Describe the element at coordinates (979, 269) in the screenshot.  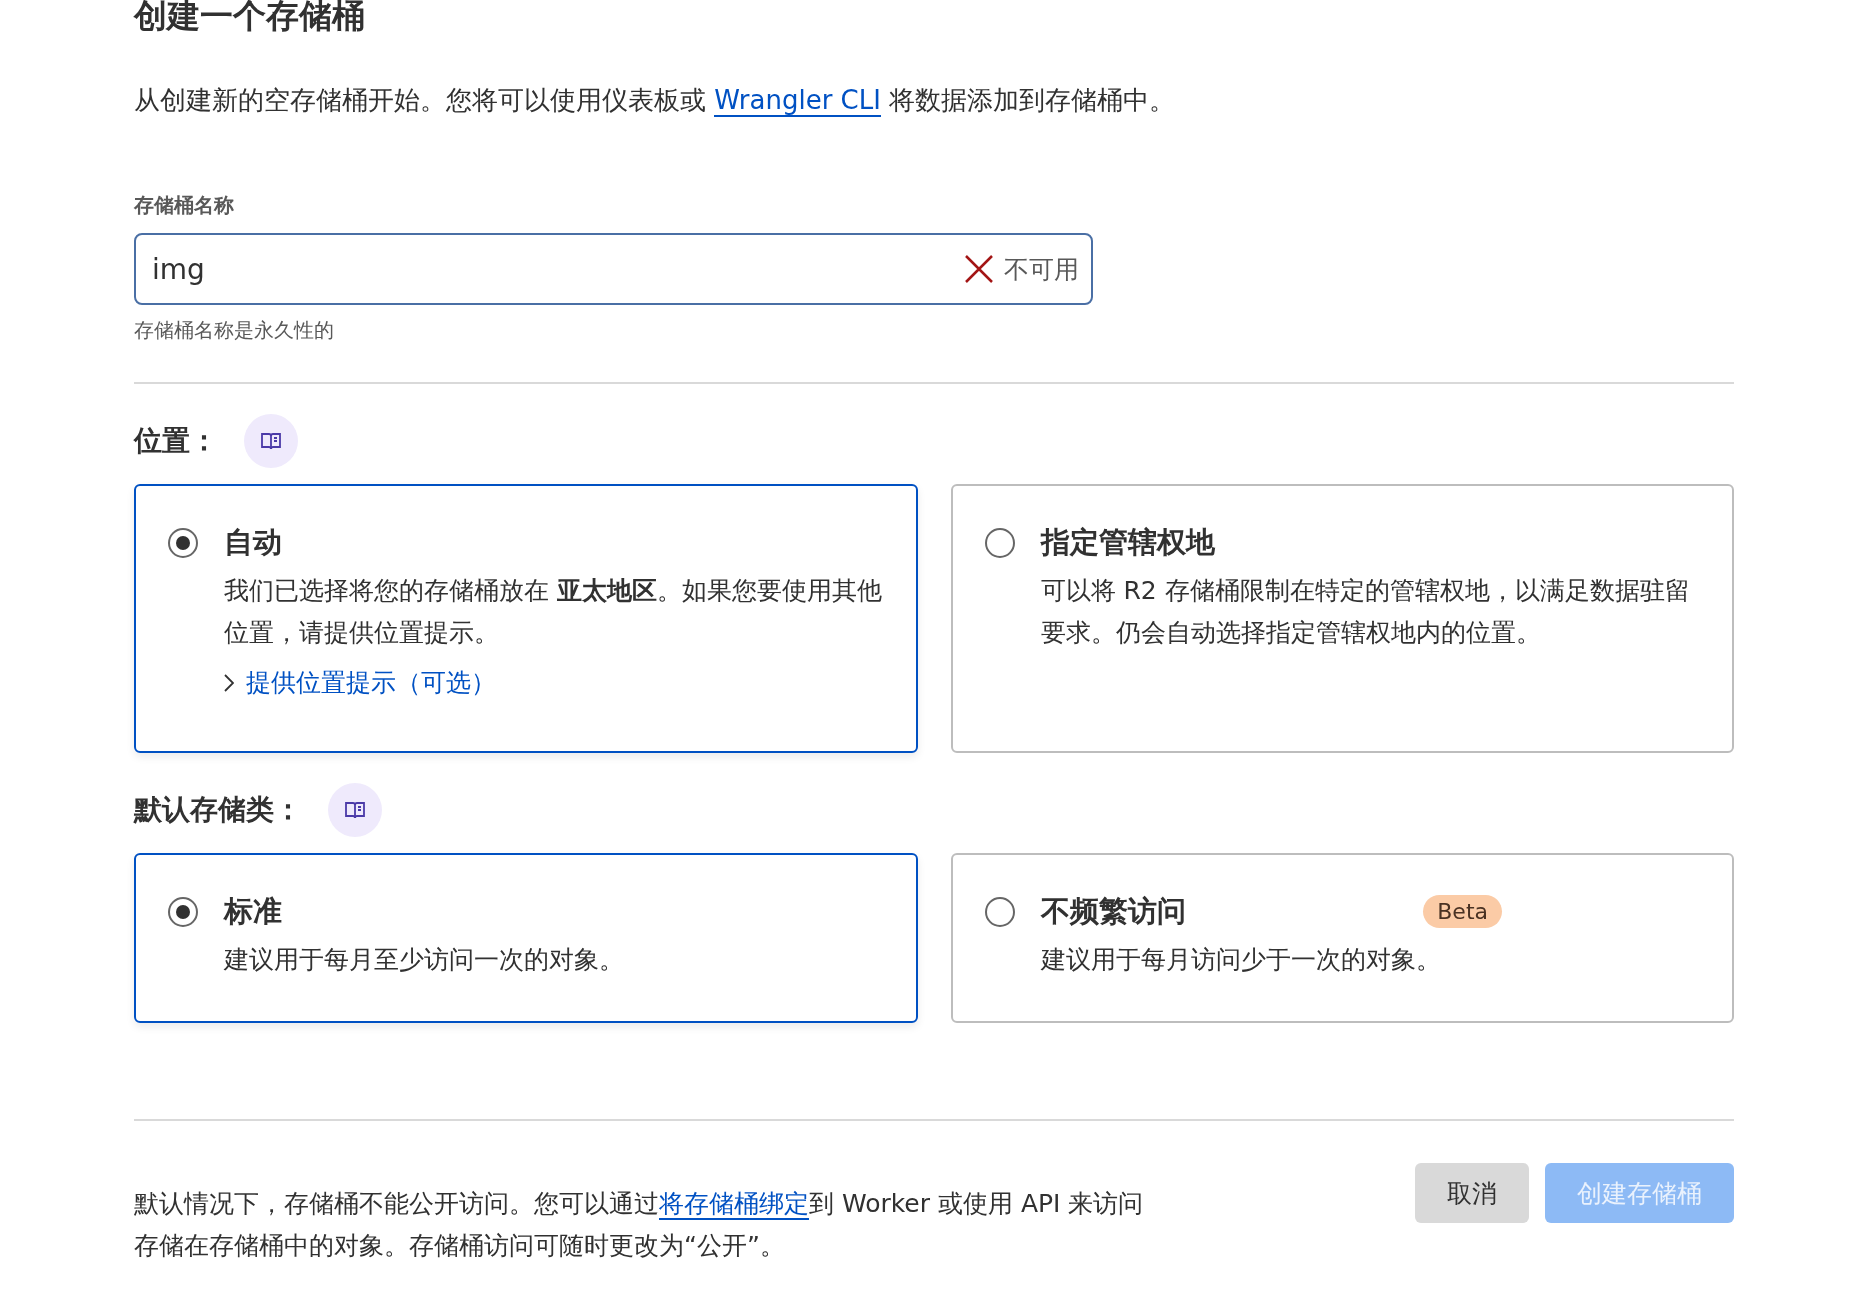
I see `error-x-icon` at that location.